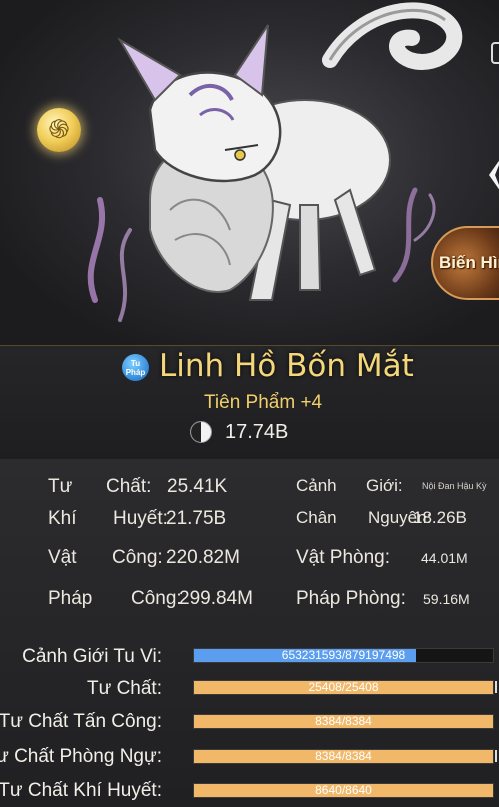 The width and height of the screenshot is (499, 807). Describe the element at coordinates (257, 432) in the screenshot. I see `combat-power: 17.74B` at that location.